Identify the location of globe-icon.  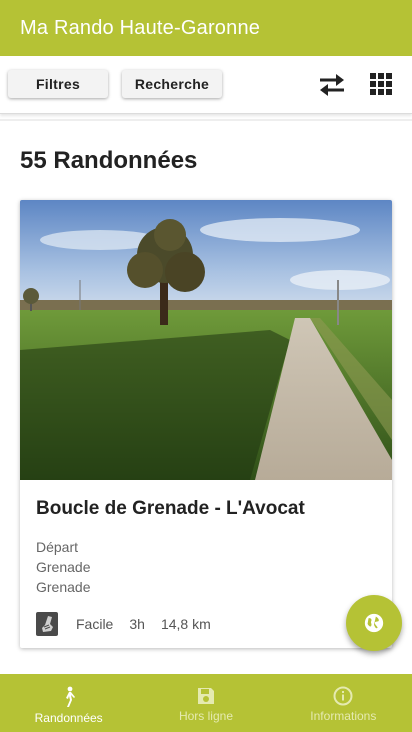
(374, 623).